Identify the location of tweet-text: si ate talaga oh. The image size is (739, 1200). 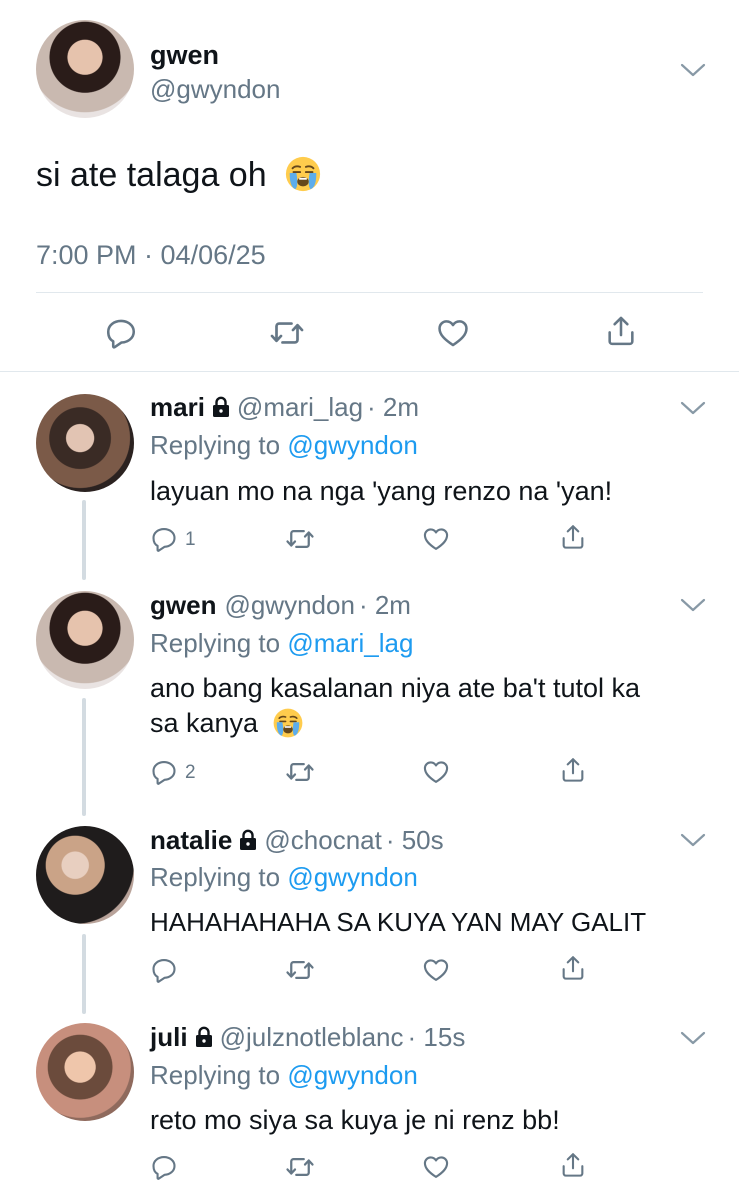
(179, 175).